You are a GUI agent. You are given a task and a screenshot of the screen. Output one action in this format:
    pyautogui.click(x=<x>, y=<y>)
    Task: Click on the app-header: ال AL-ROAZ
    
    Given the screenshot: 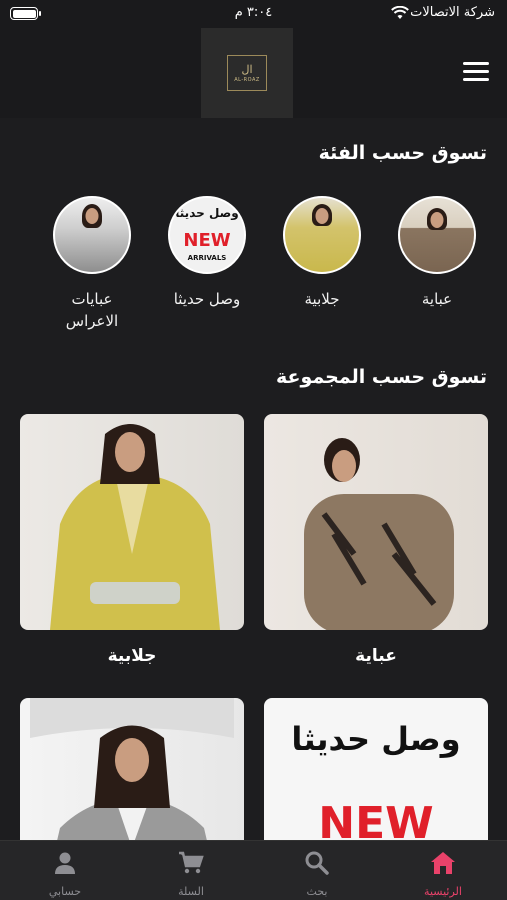 What is the action you would take?
    pyautogui.click(x=253, y=73)
    